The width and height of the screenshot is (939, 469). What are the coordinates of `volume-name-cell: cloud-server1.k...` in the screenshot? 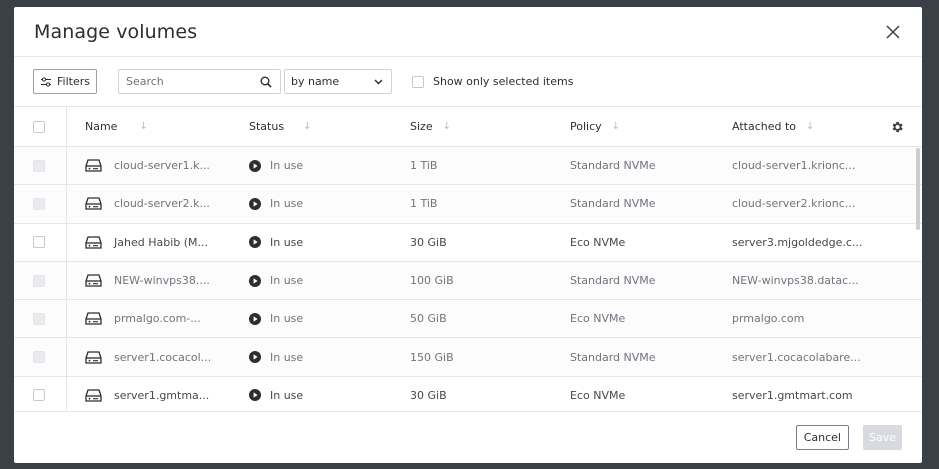 It's located at (156, 165).